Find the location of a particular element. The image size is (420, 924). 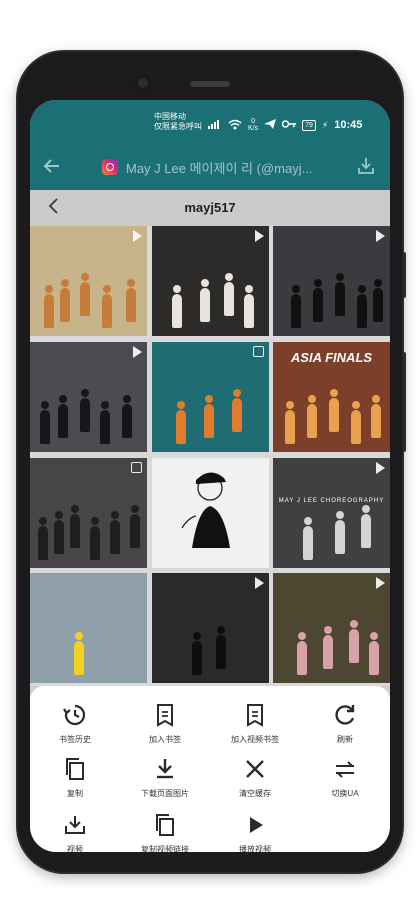

status-icons: 0 K/s 79 ⚡ 10:45 is located at coordinates (285, 125).